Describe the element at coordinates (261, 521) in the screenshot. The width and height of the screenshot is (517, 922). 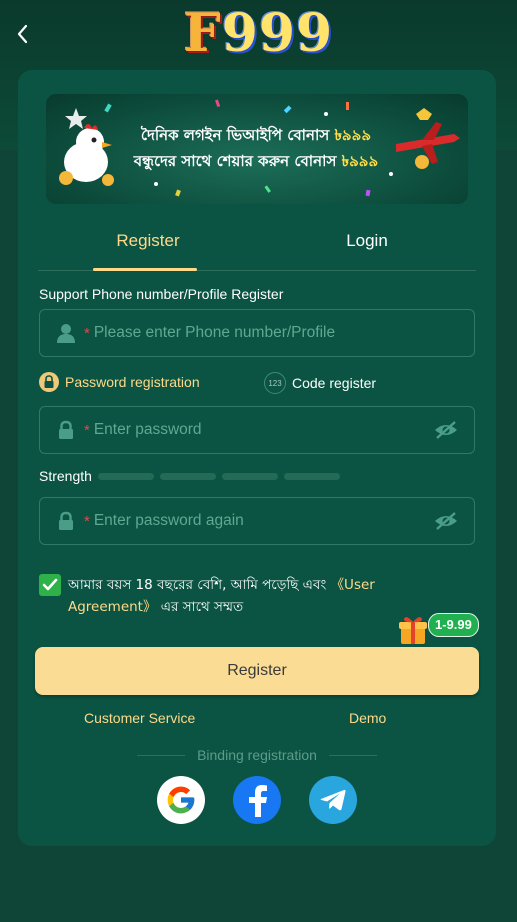
I see `confirm-password-input` at that location.